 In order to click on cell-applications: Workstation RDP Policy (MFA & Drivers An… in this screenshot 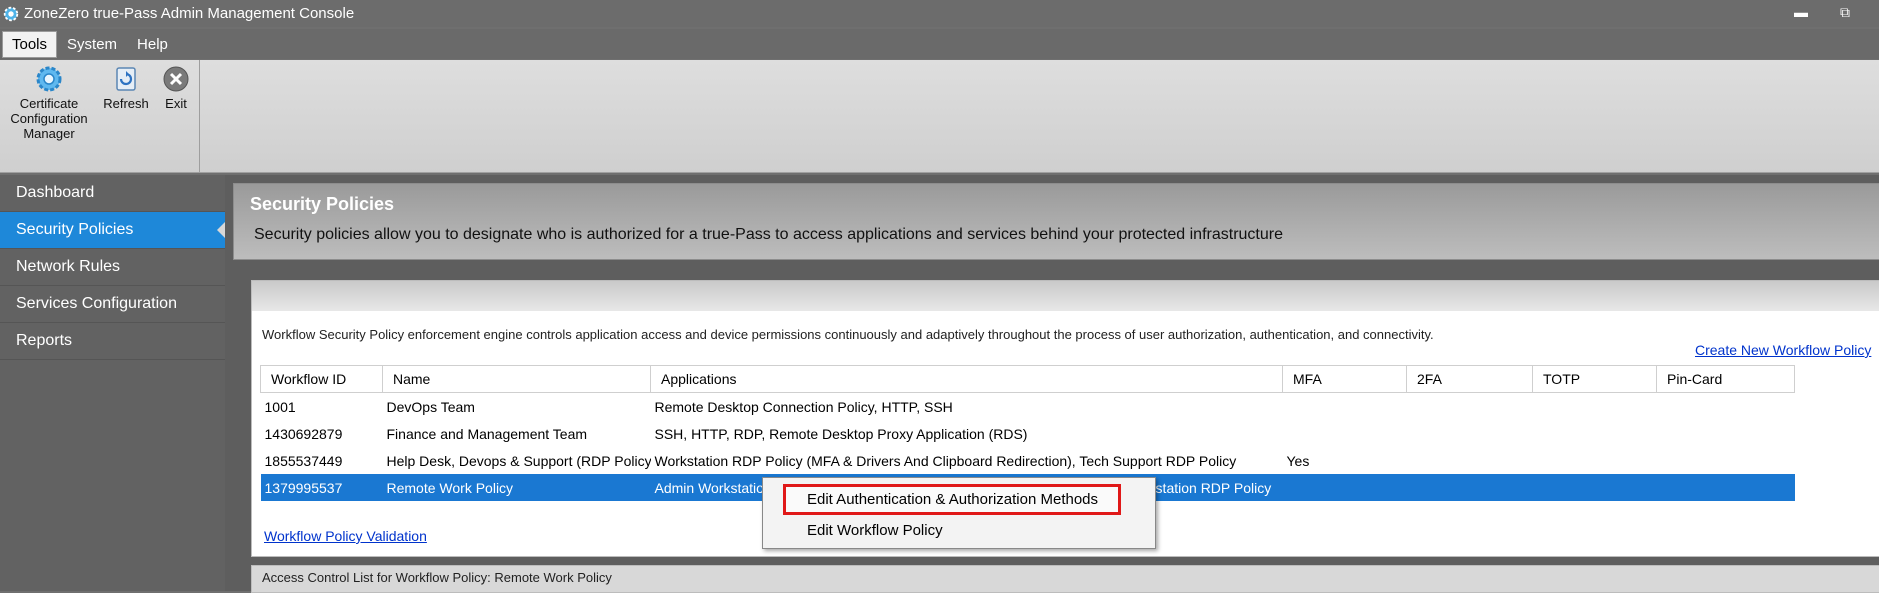, I will do `click(945, 460)`.